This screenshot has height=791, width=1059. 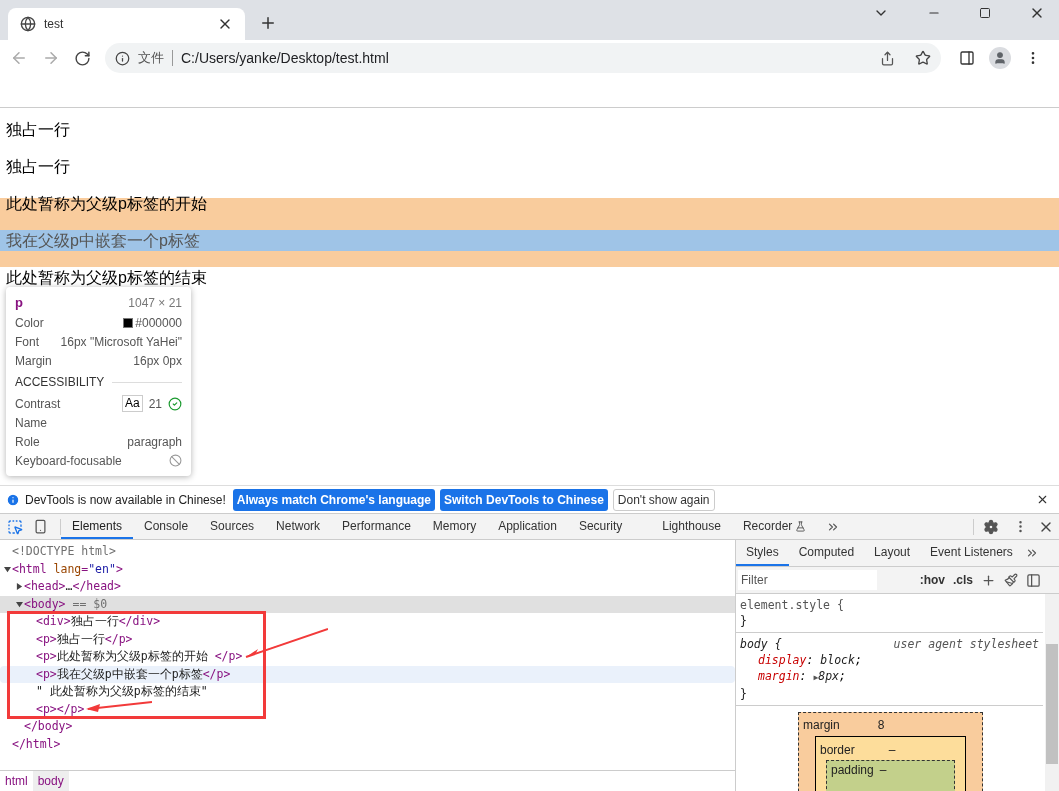 What do you see at coordinates (807, 580) in the screenshot?
I see `filter-field: Filter` at bounding box center [807, 580].